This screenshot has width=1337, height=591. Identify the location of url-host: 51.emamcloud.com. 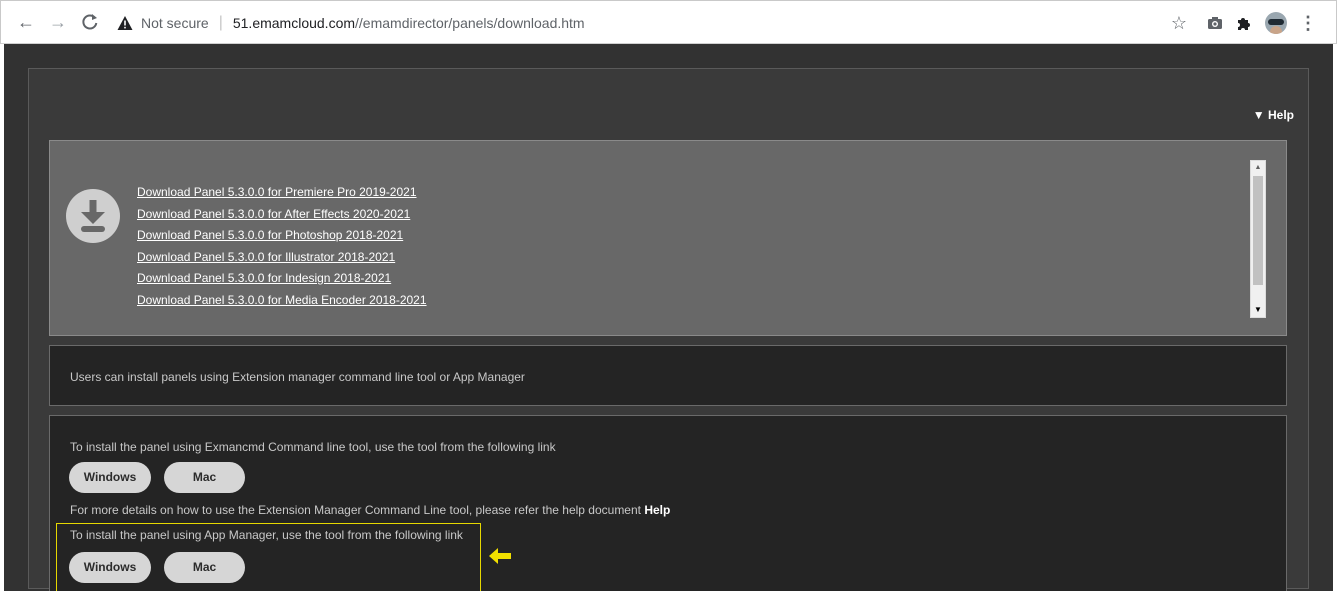
(294, 23).